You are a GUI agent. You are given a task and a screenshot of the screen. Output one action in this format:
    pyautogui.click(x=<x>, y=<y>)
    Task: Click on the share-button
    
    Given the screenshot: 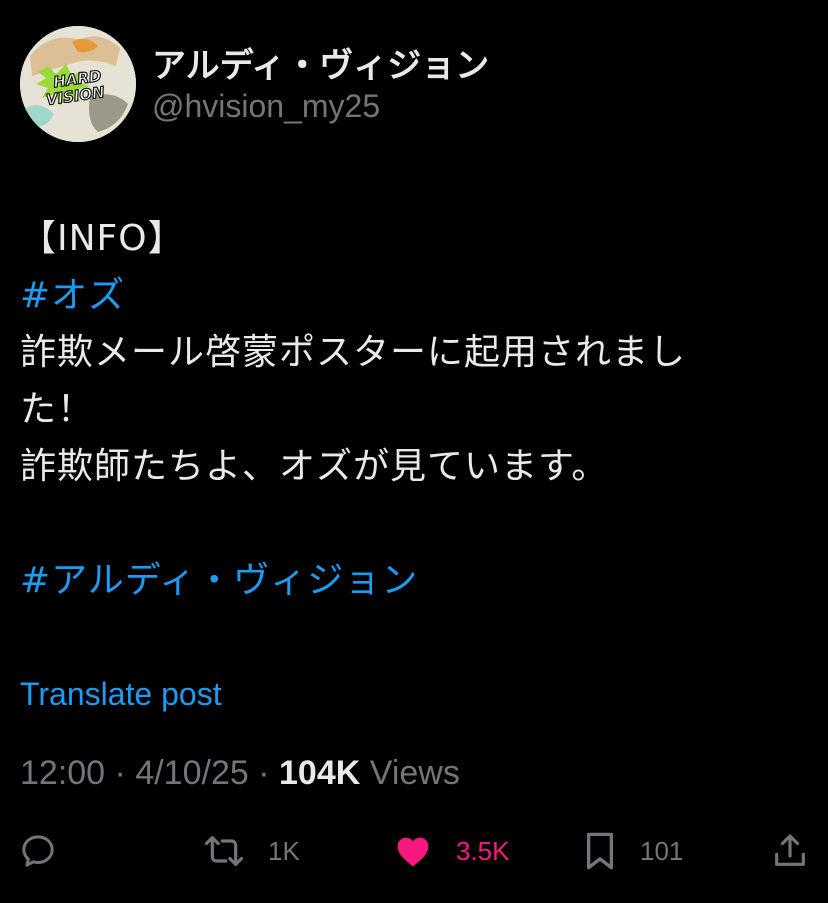 What is the action you would take?
    pyautogui.click(x=790, y=851)
    